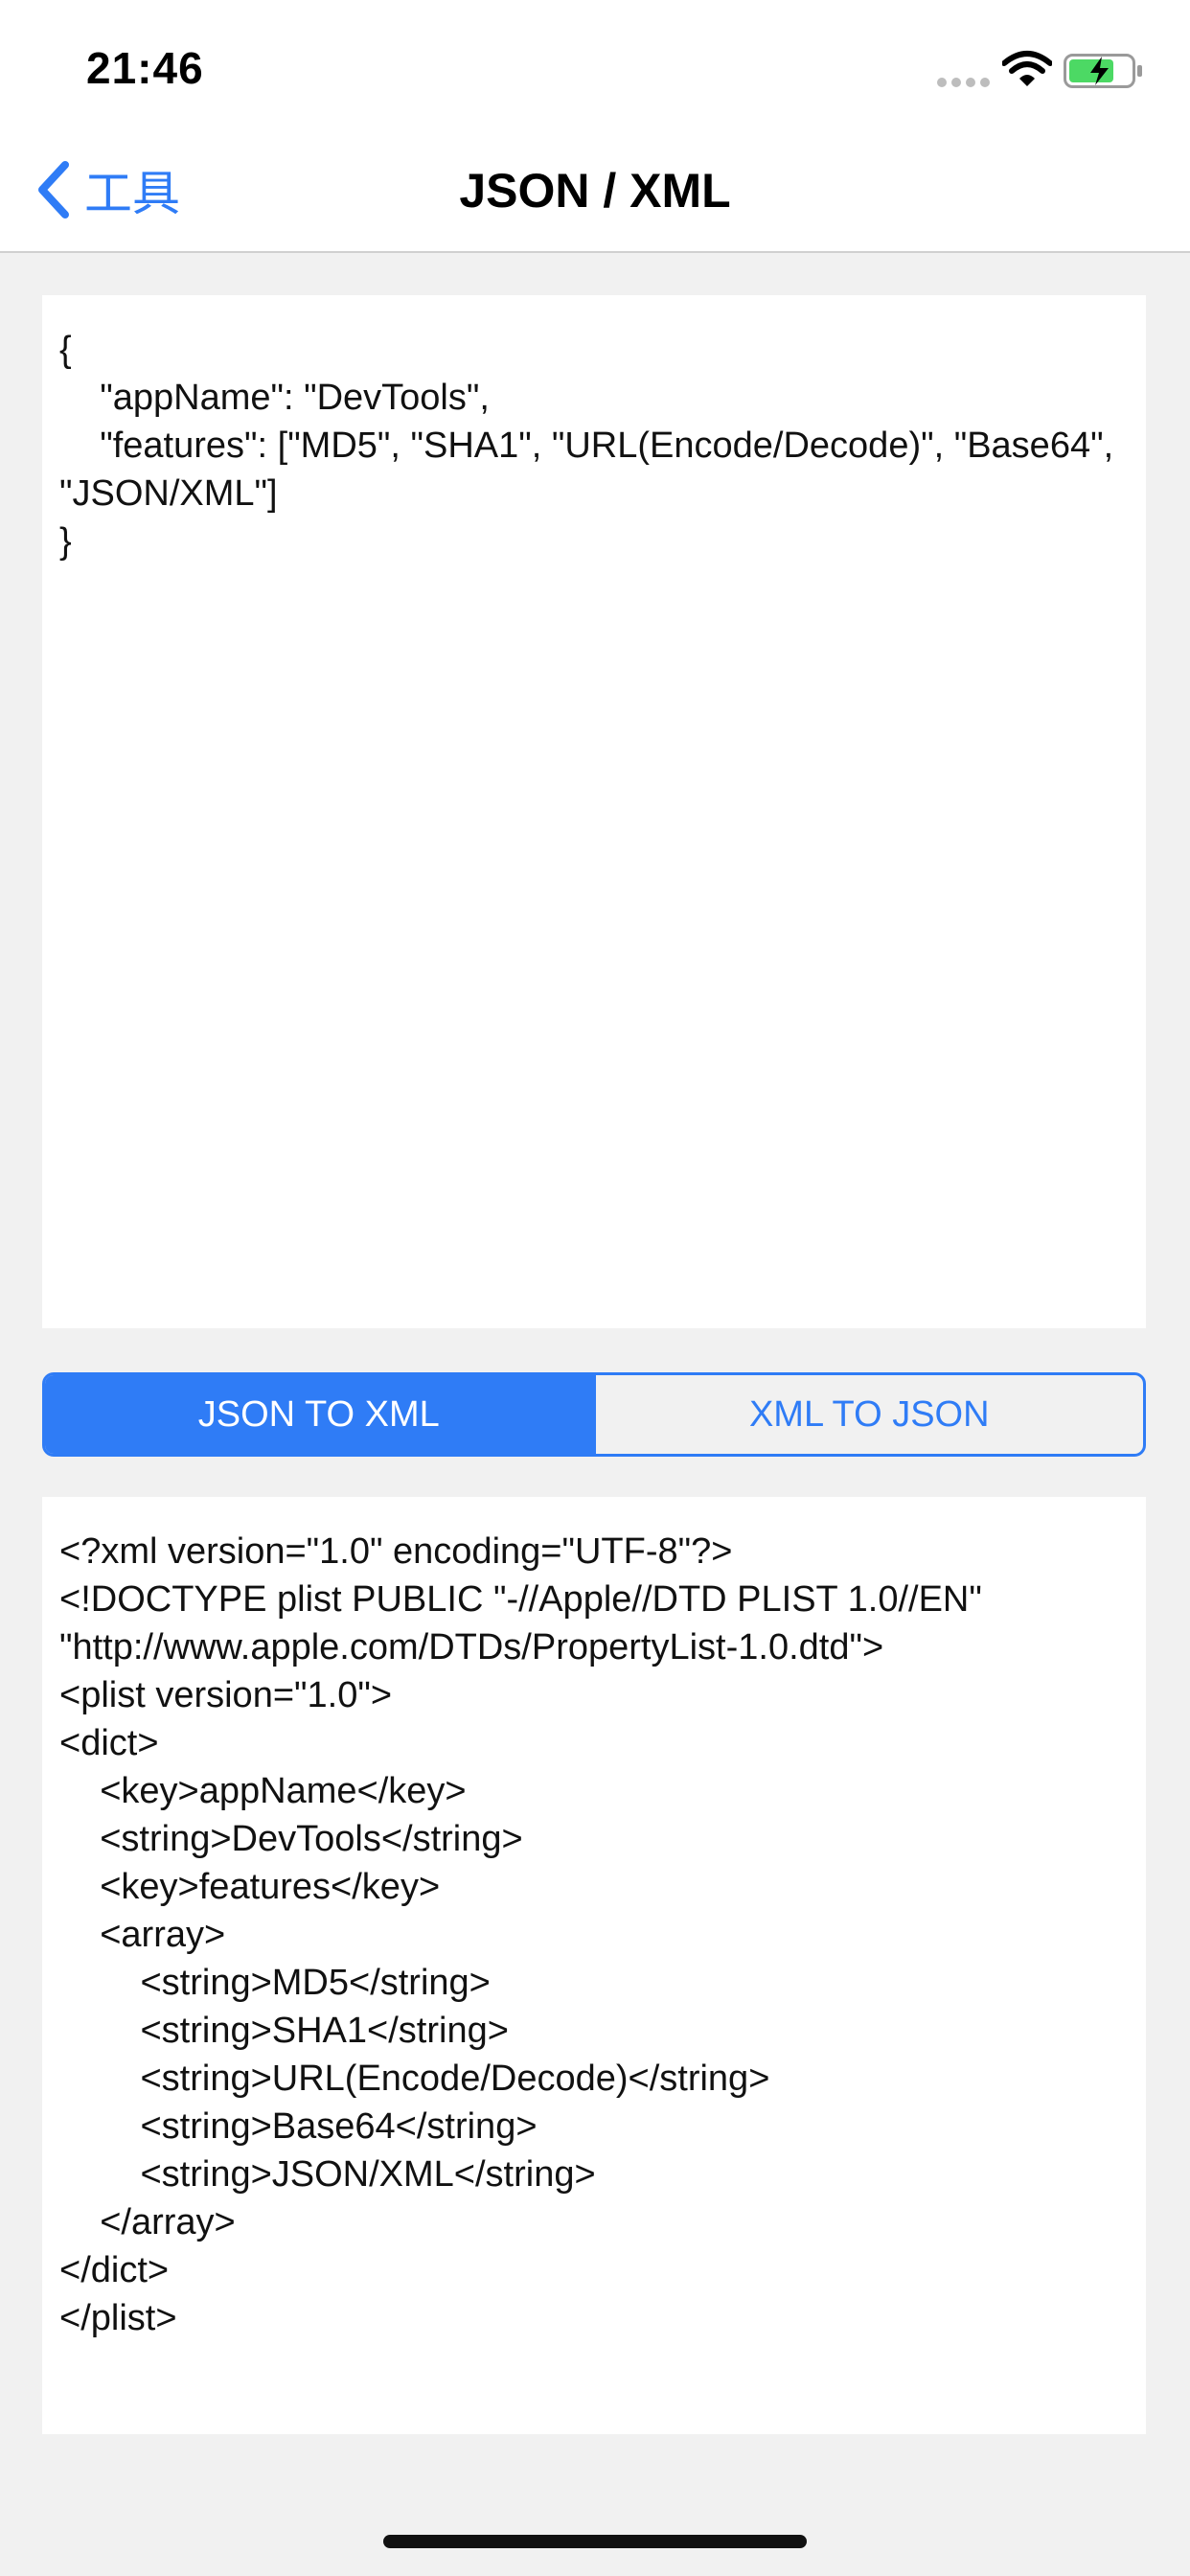 This screenshot has height=2576, width=1190. I want to click on battery-charging-icon, so click(1103, 71).